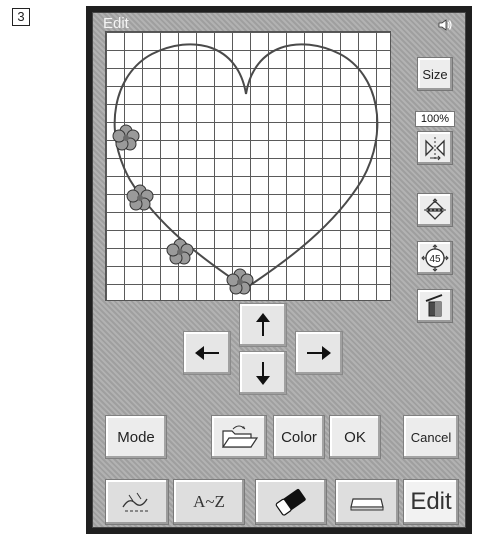  I want to click on svg-text: 45, so click(435, 259).